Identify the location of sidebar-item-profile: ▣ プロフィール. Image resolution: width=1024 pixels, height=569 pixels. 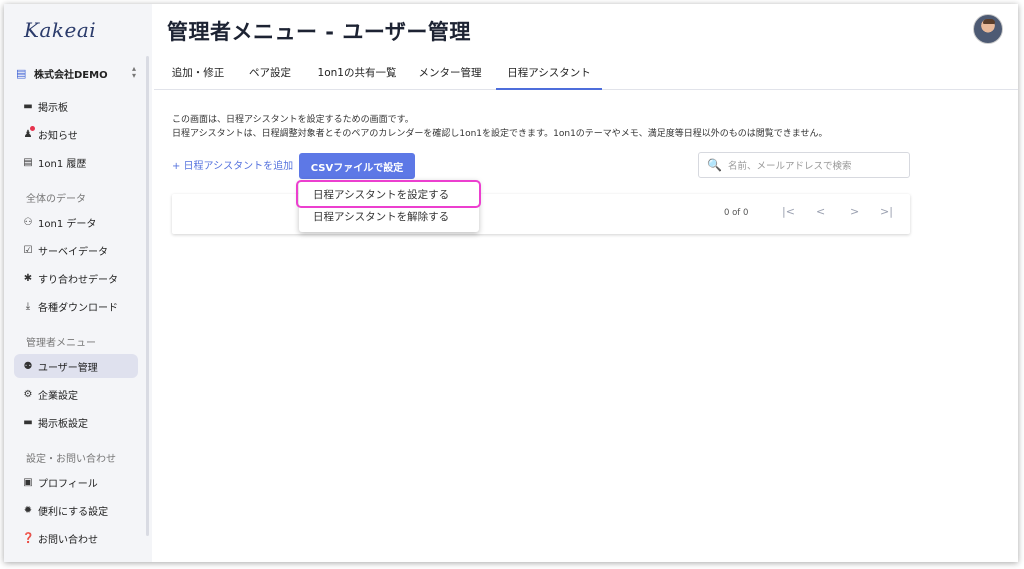
(76, 482).